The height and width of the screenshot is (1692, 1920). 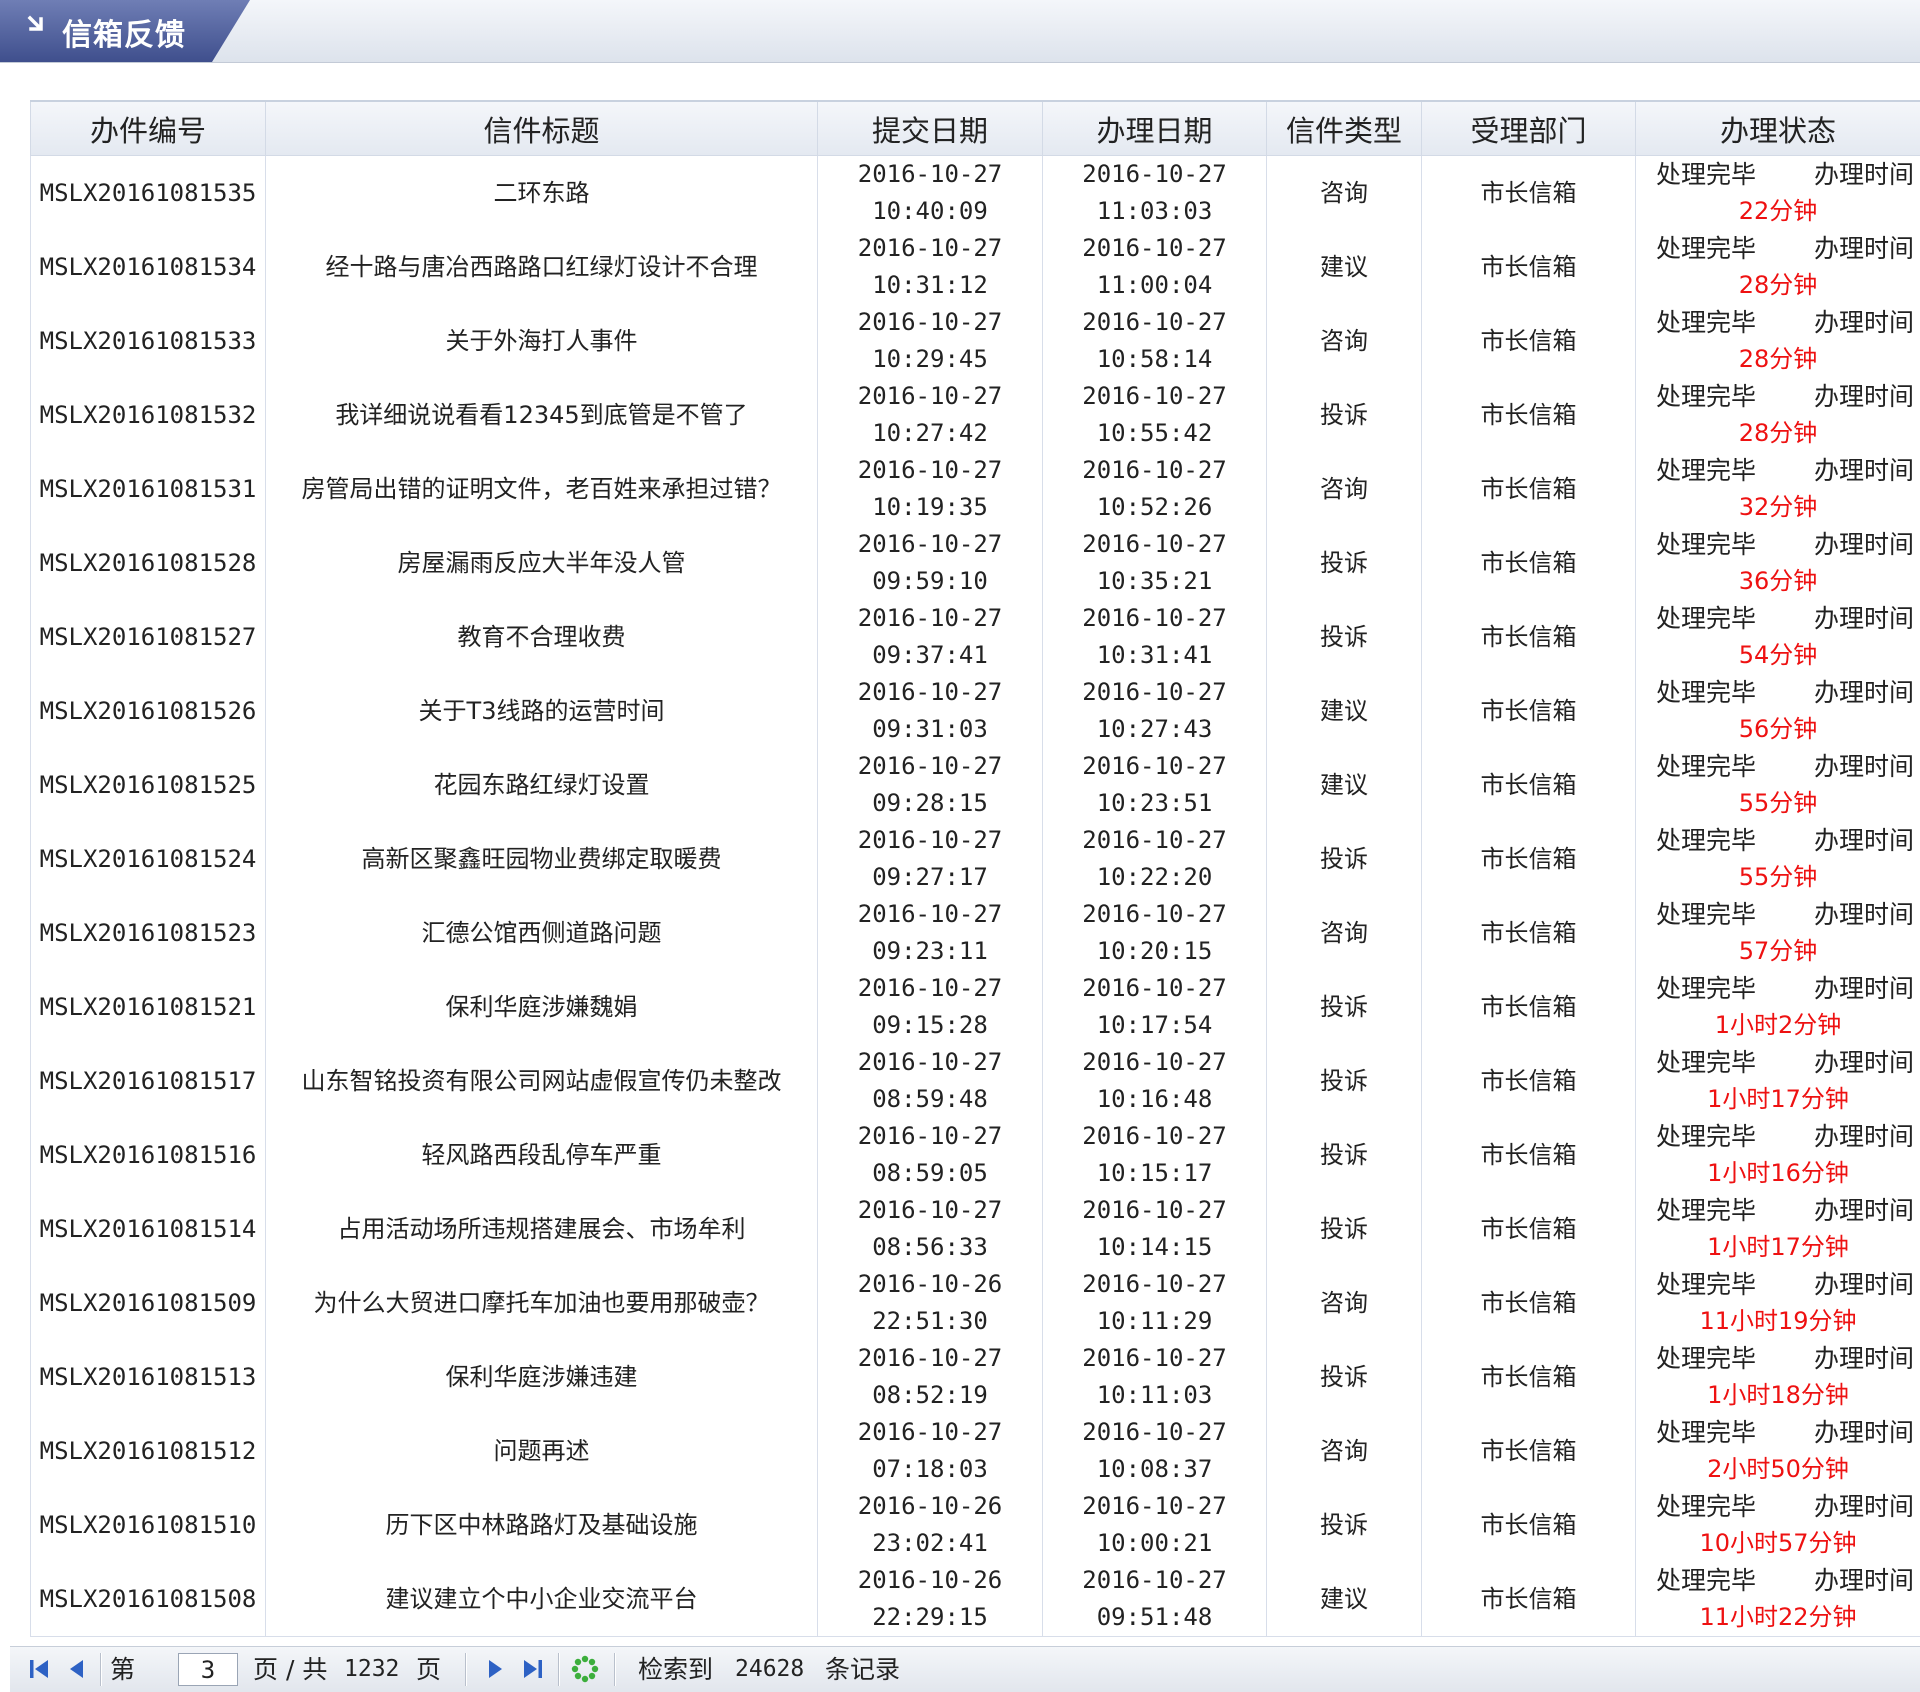 I want to click on letter-title: 保利华庭涉嫌魏娟, so click(x=542, y=1007).